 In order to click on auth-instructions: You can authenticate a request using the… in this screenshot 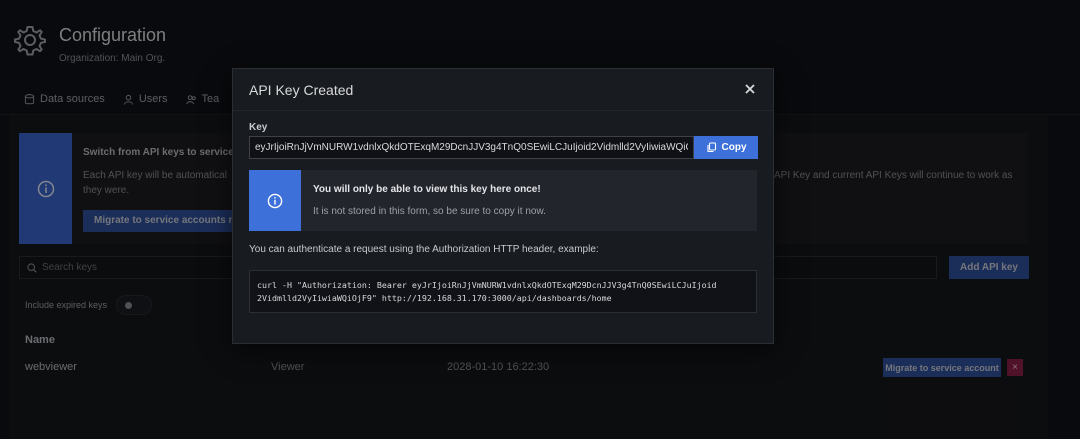, I will do `click(424, 249)`.